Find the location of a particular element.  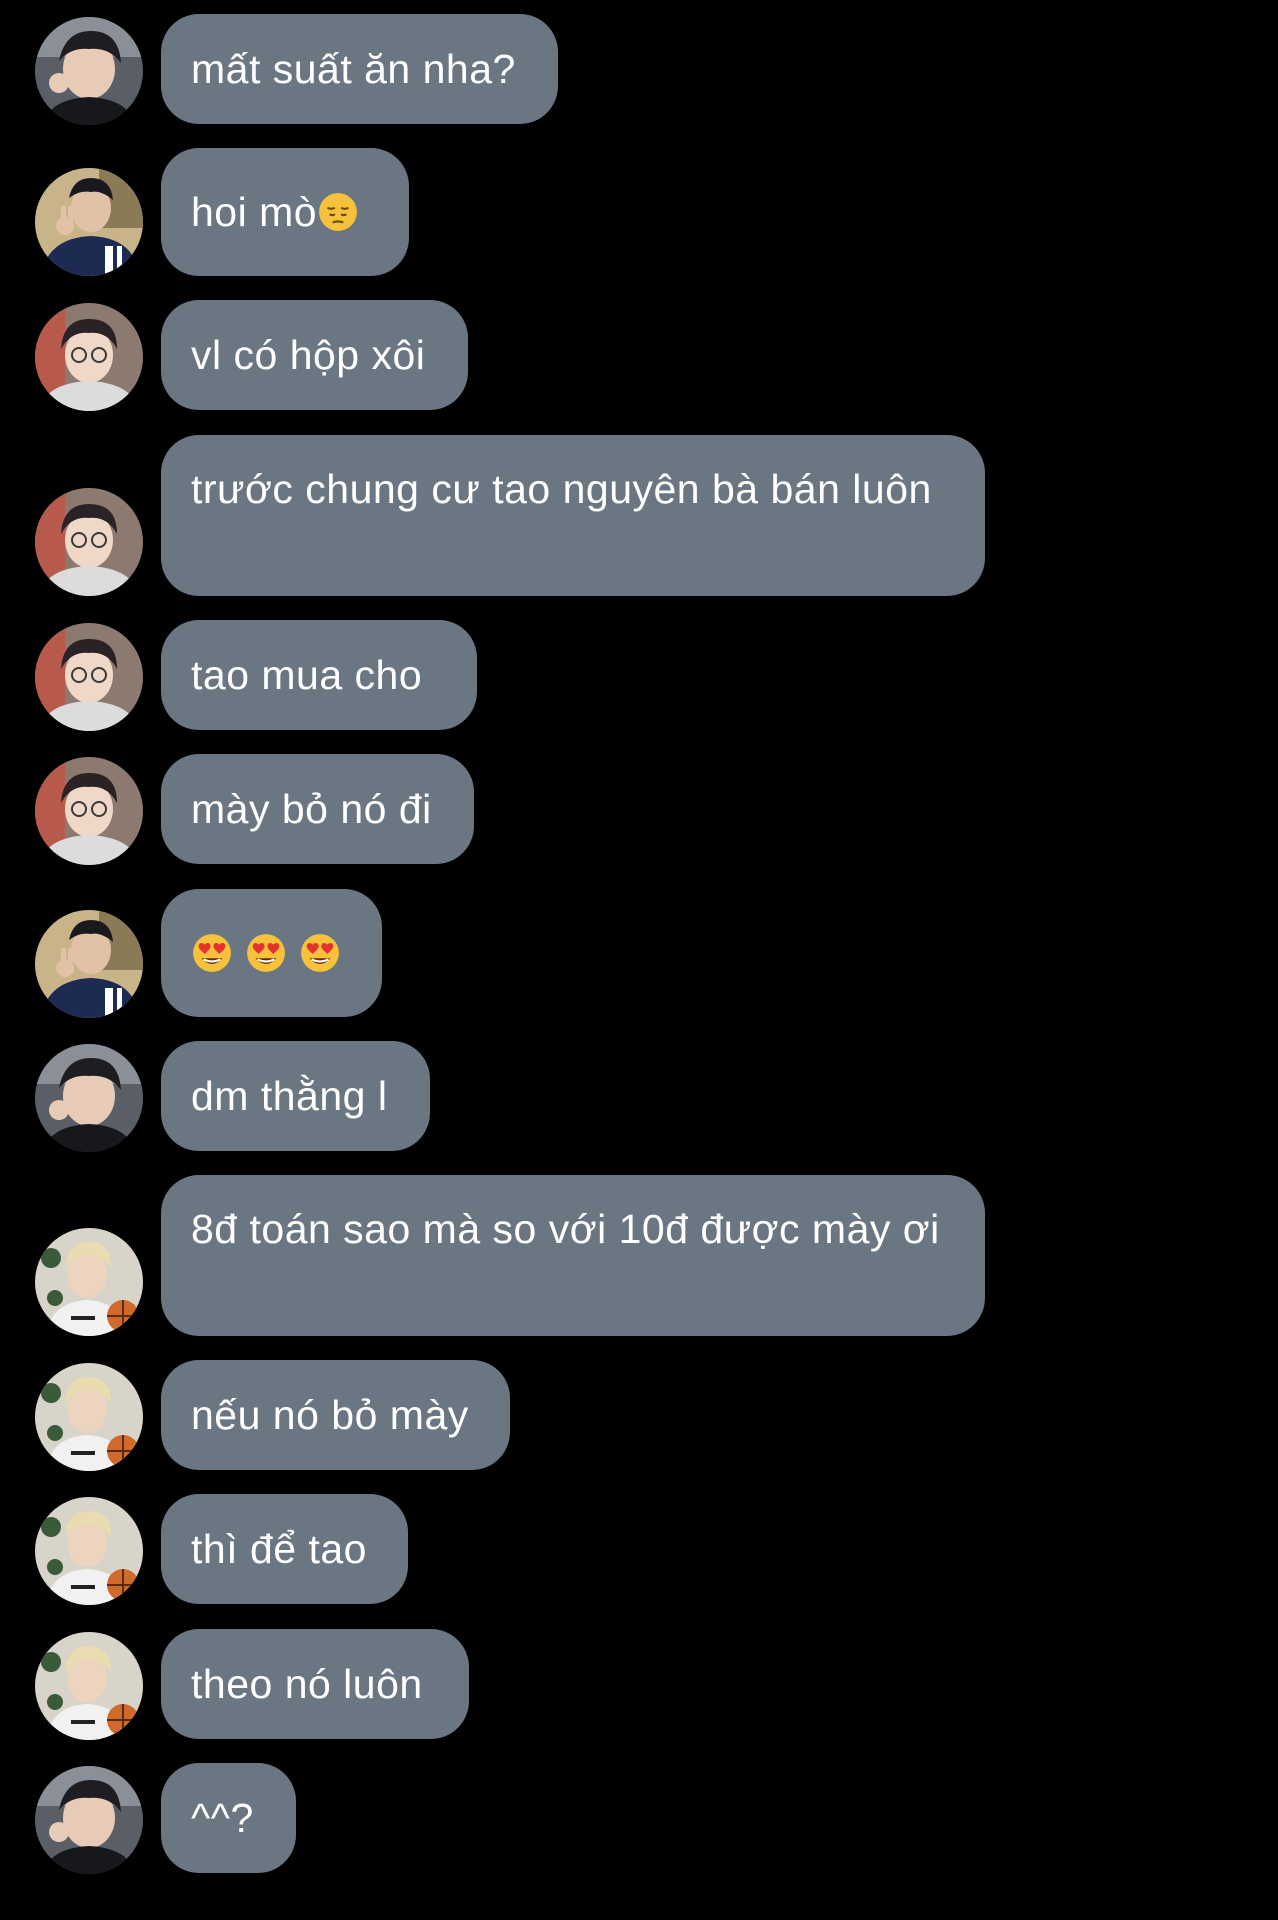

message-bubble: hoi mò is located at coordinates (285, 212).